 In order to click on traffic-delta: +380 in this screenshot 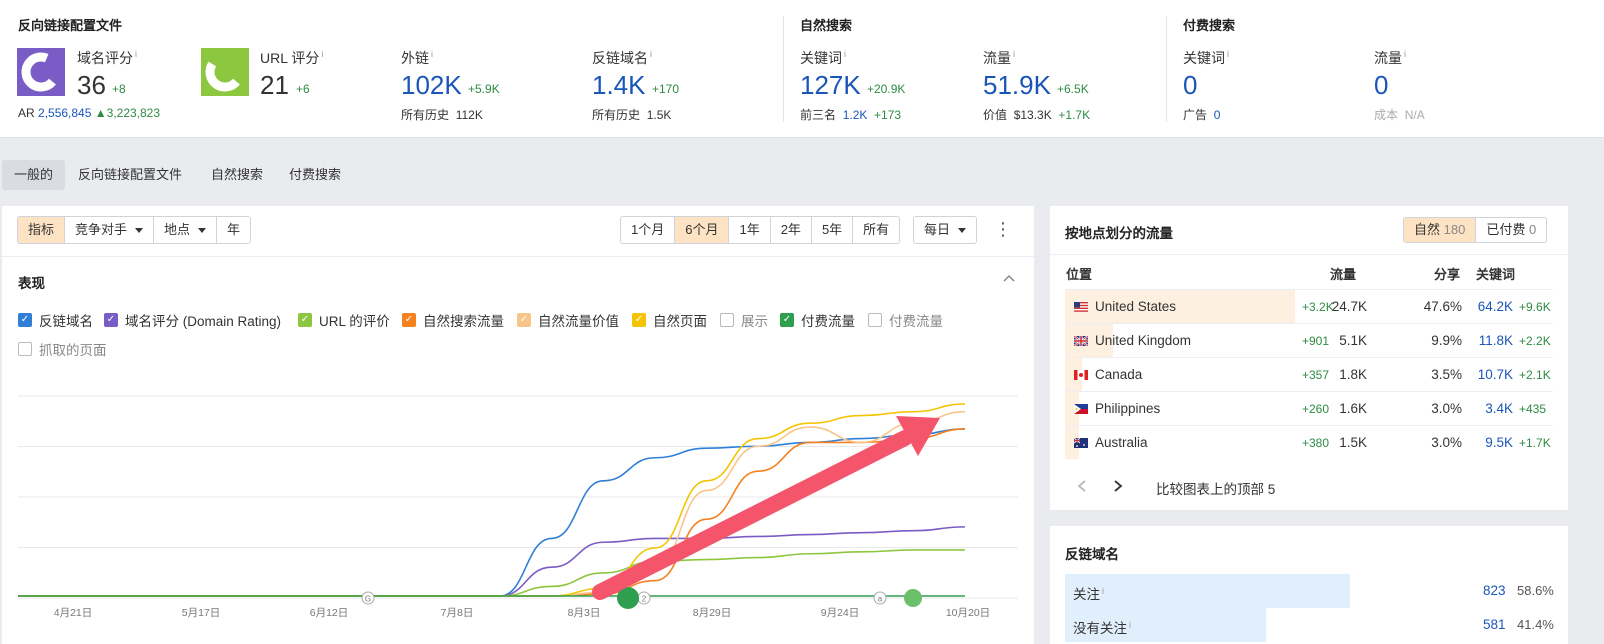, I will do `click(1316, 443)`.